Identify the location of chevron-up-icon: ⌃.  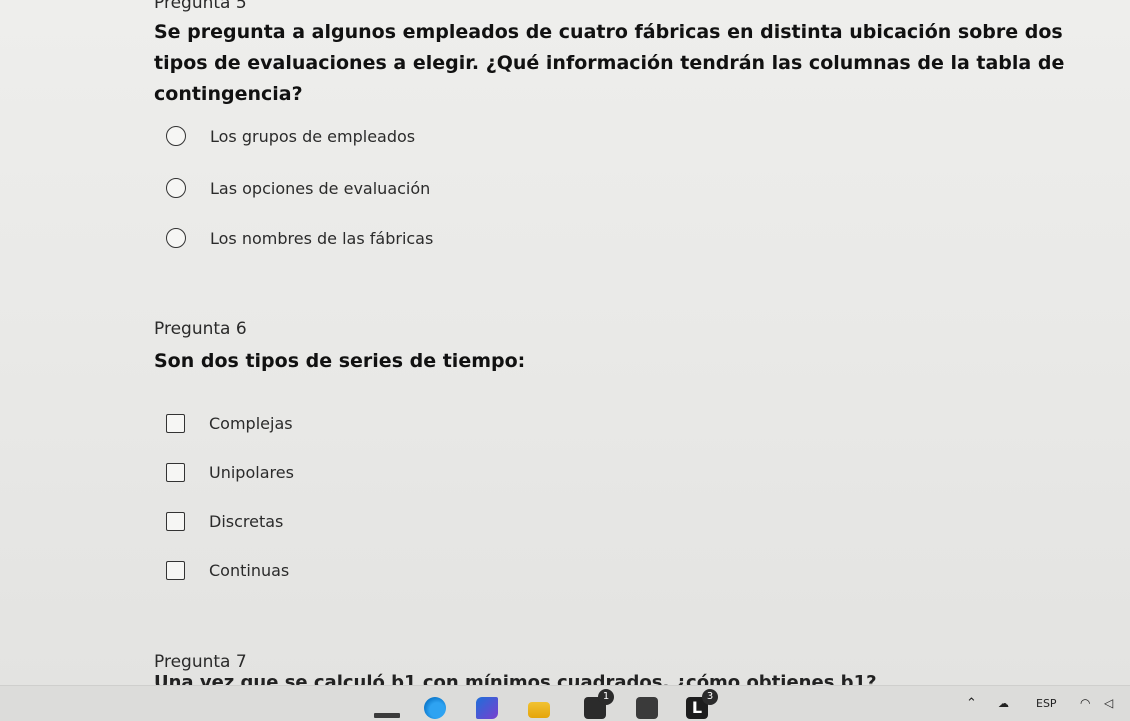
(971, 703).